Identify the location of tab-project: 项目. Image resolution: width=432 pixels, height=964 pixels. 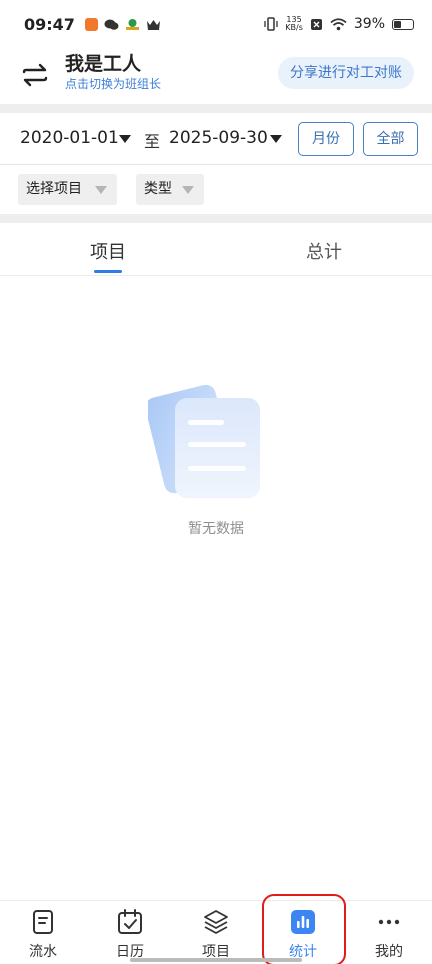
(108, 251).